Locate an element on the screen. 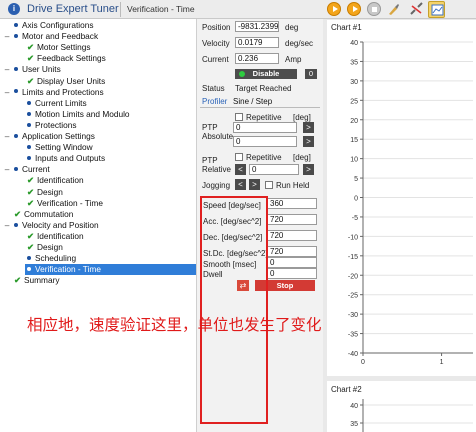 This screenshot has width=476, height=432. tree-item-label: Commutation is located at coordinates (49, 213).